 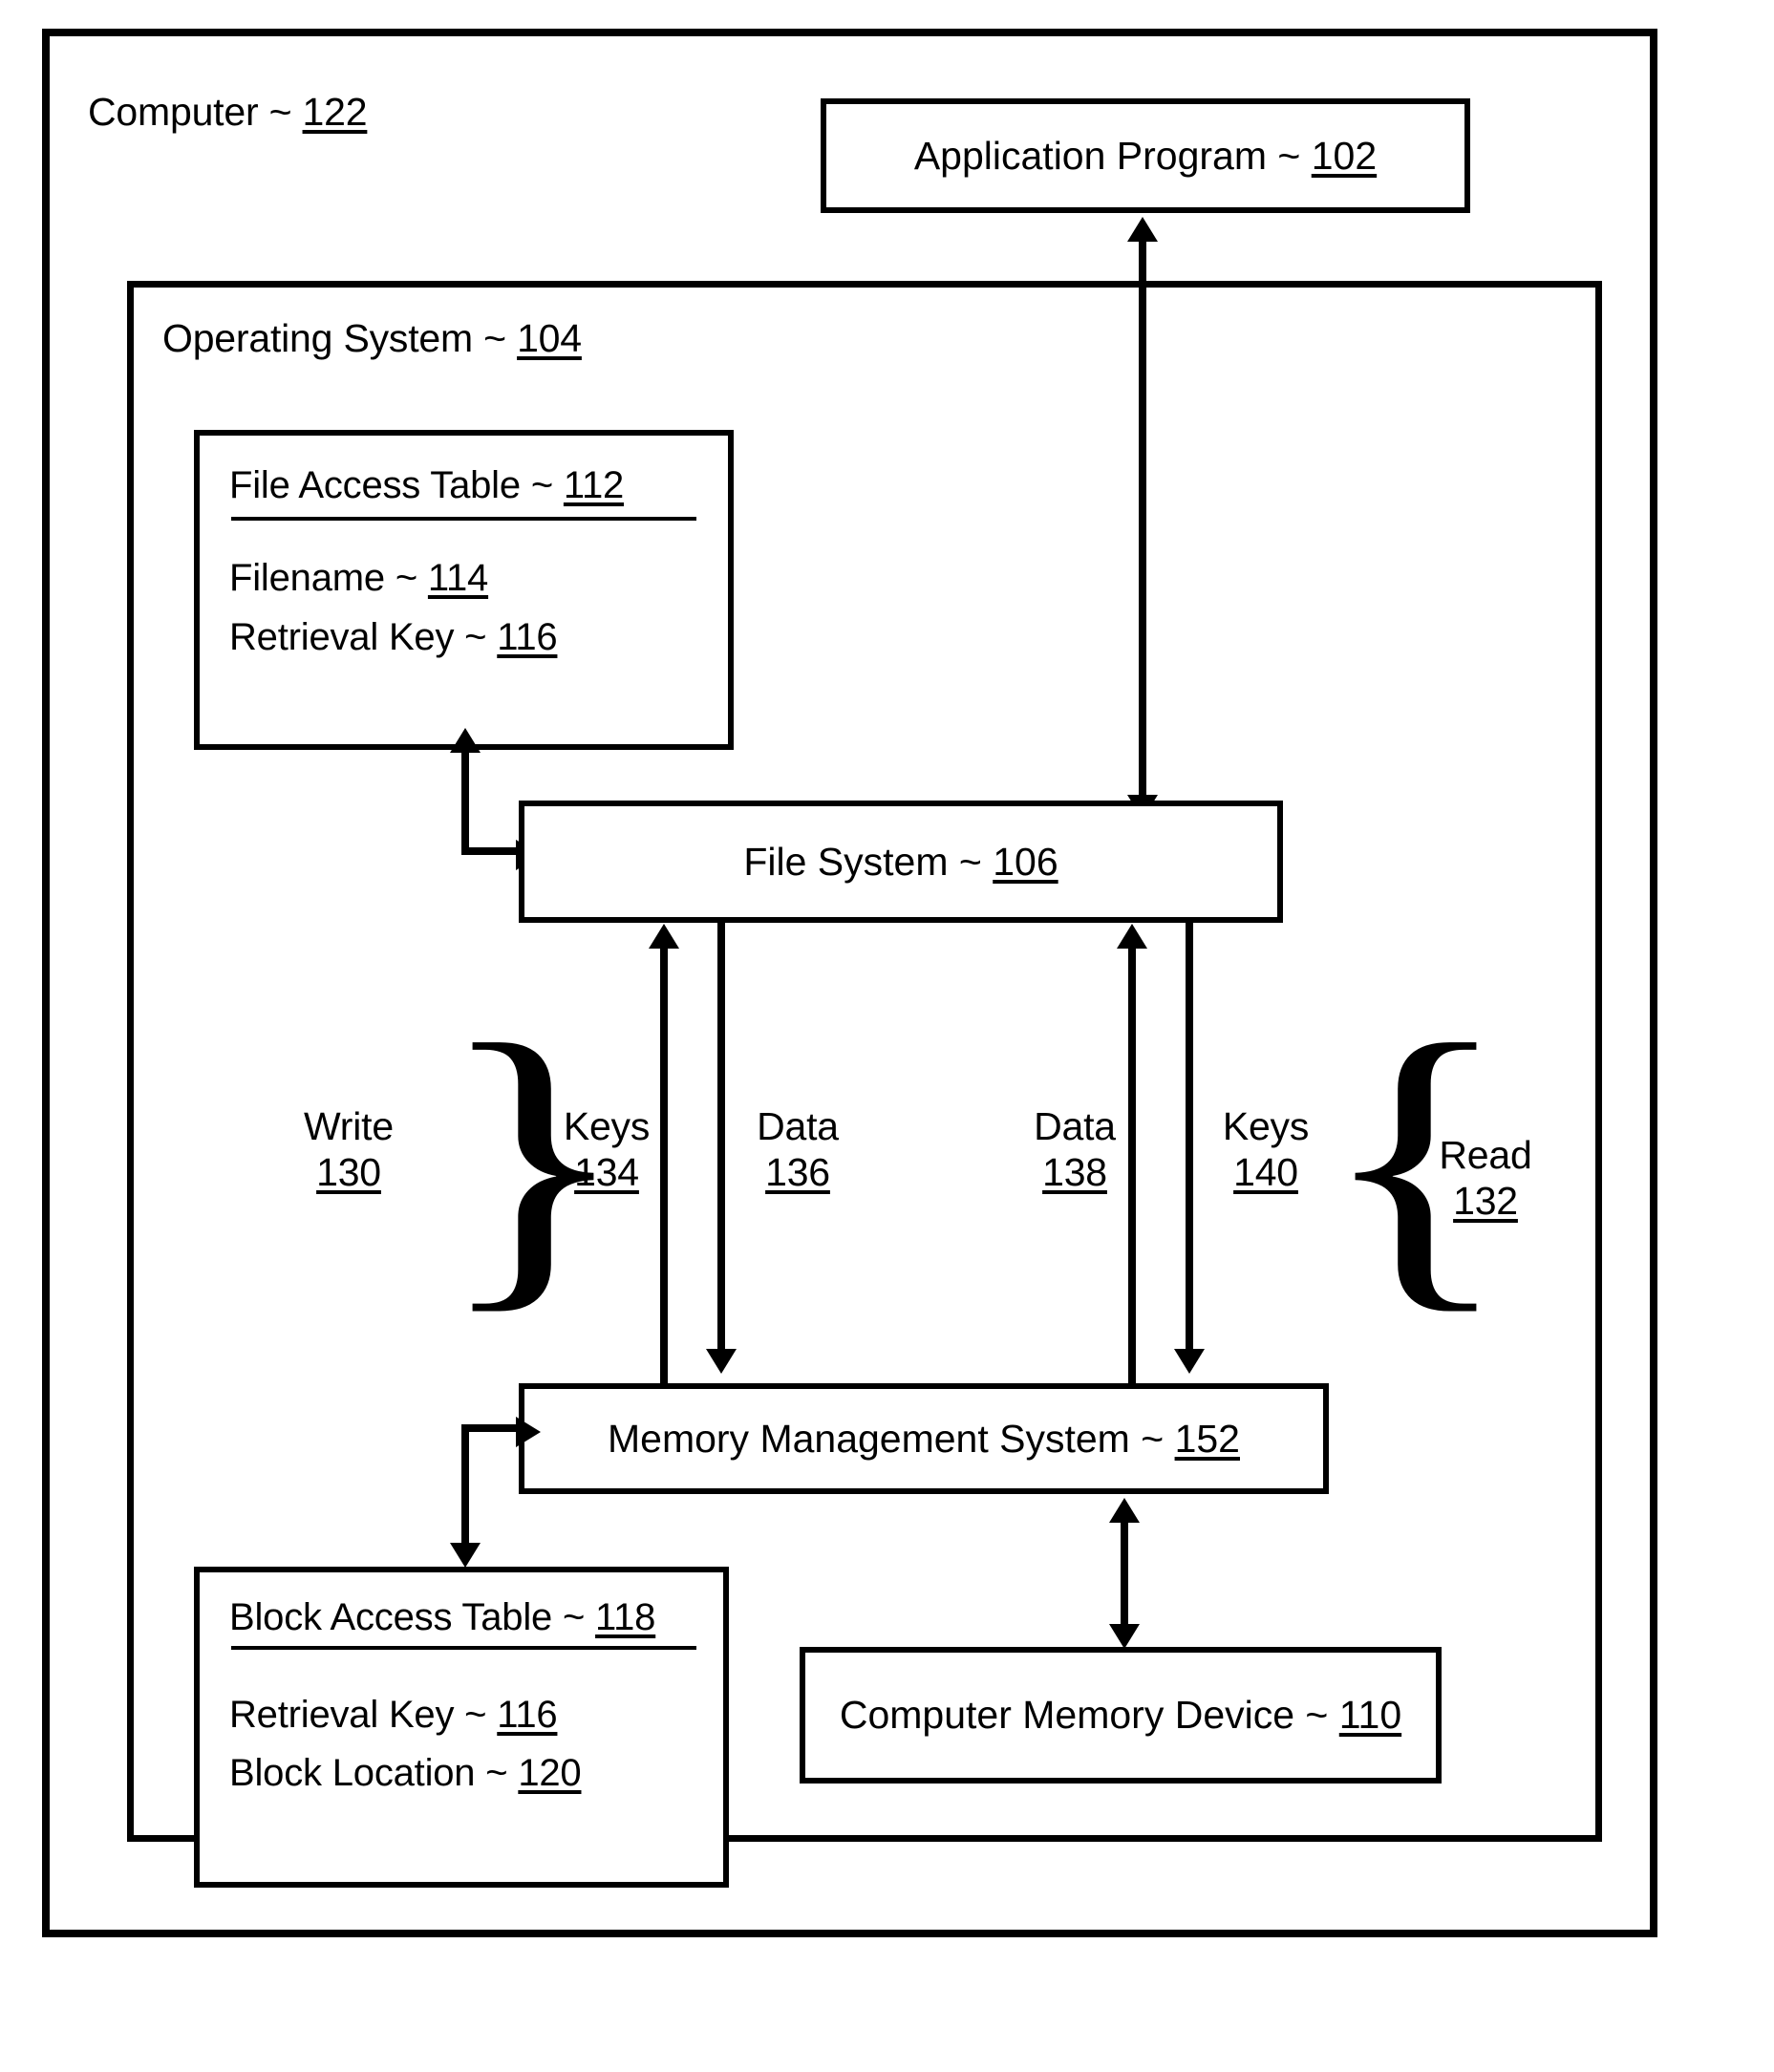 I want to click on file-system-label-text: File System ~, so click(x=869, y=861).